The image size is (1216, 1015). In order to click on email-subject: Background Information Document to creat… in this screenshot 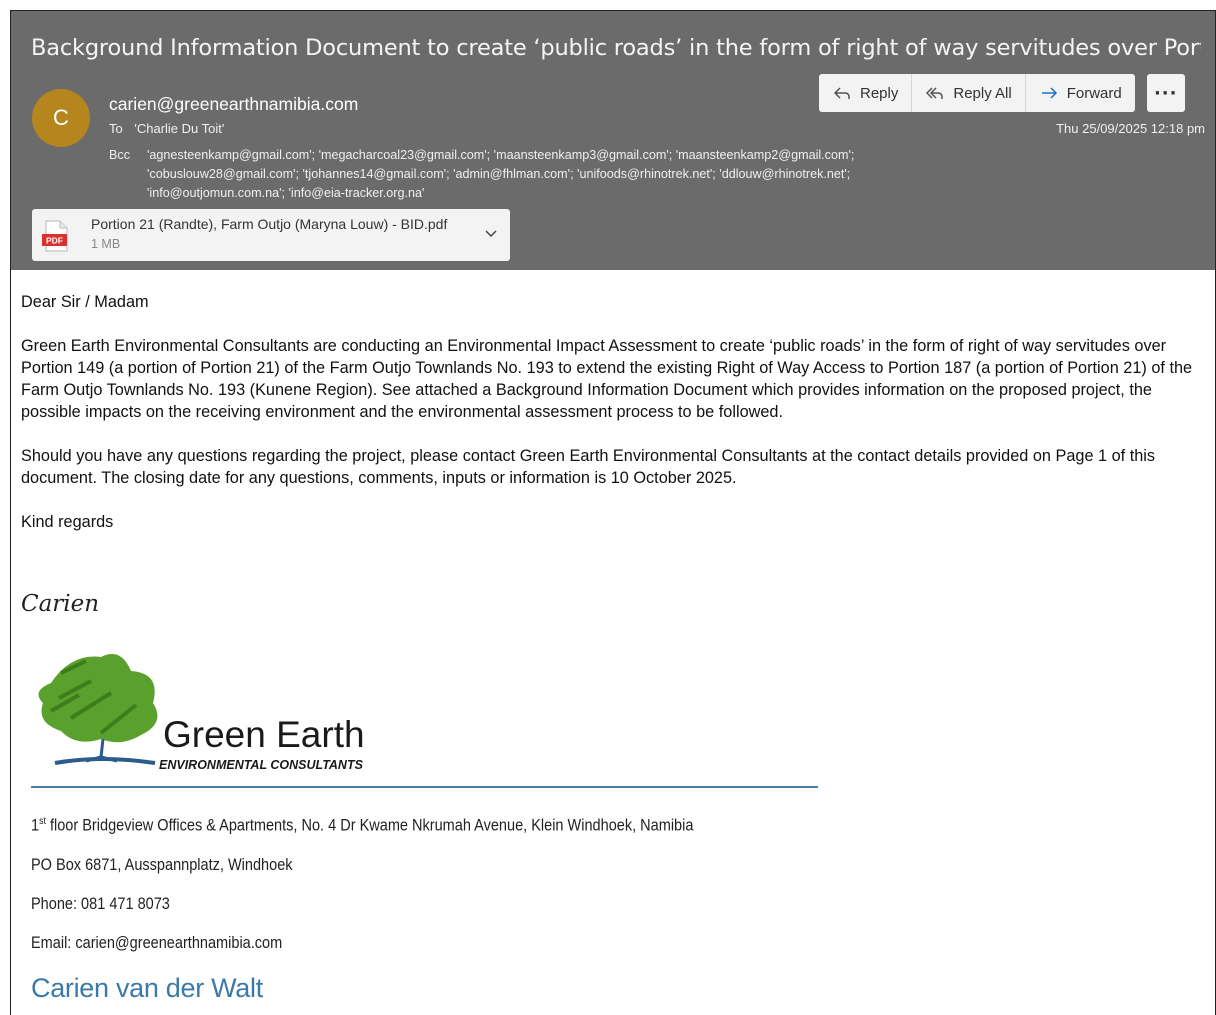, I will do `click(616, 48)`.